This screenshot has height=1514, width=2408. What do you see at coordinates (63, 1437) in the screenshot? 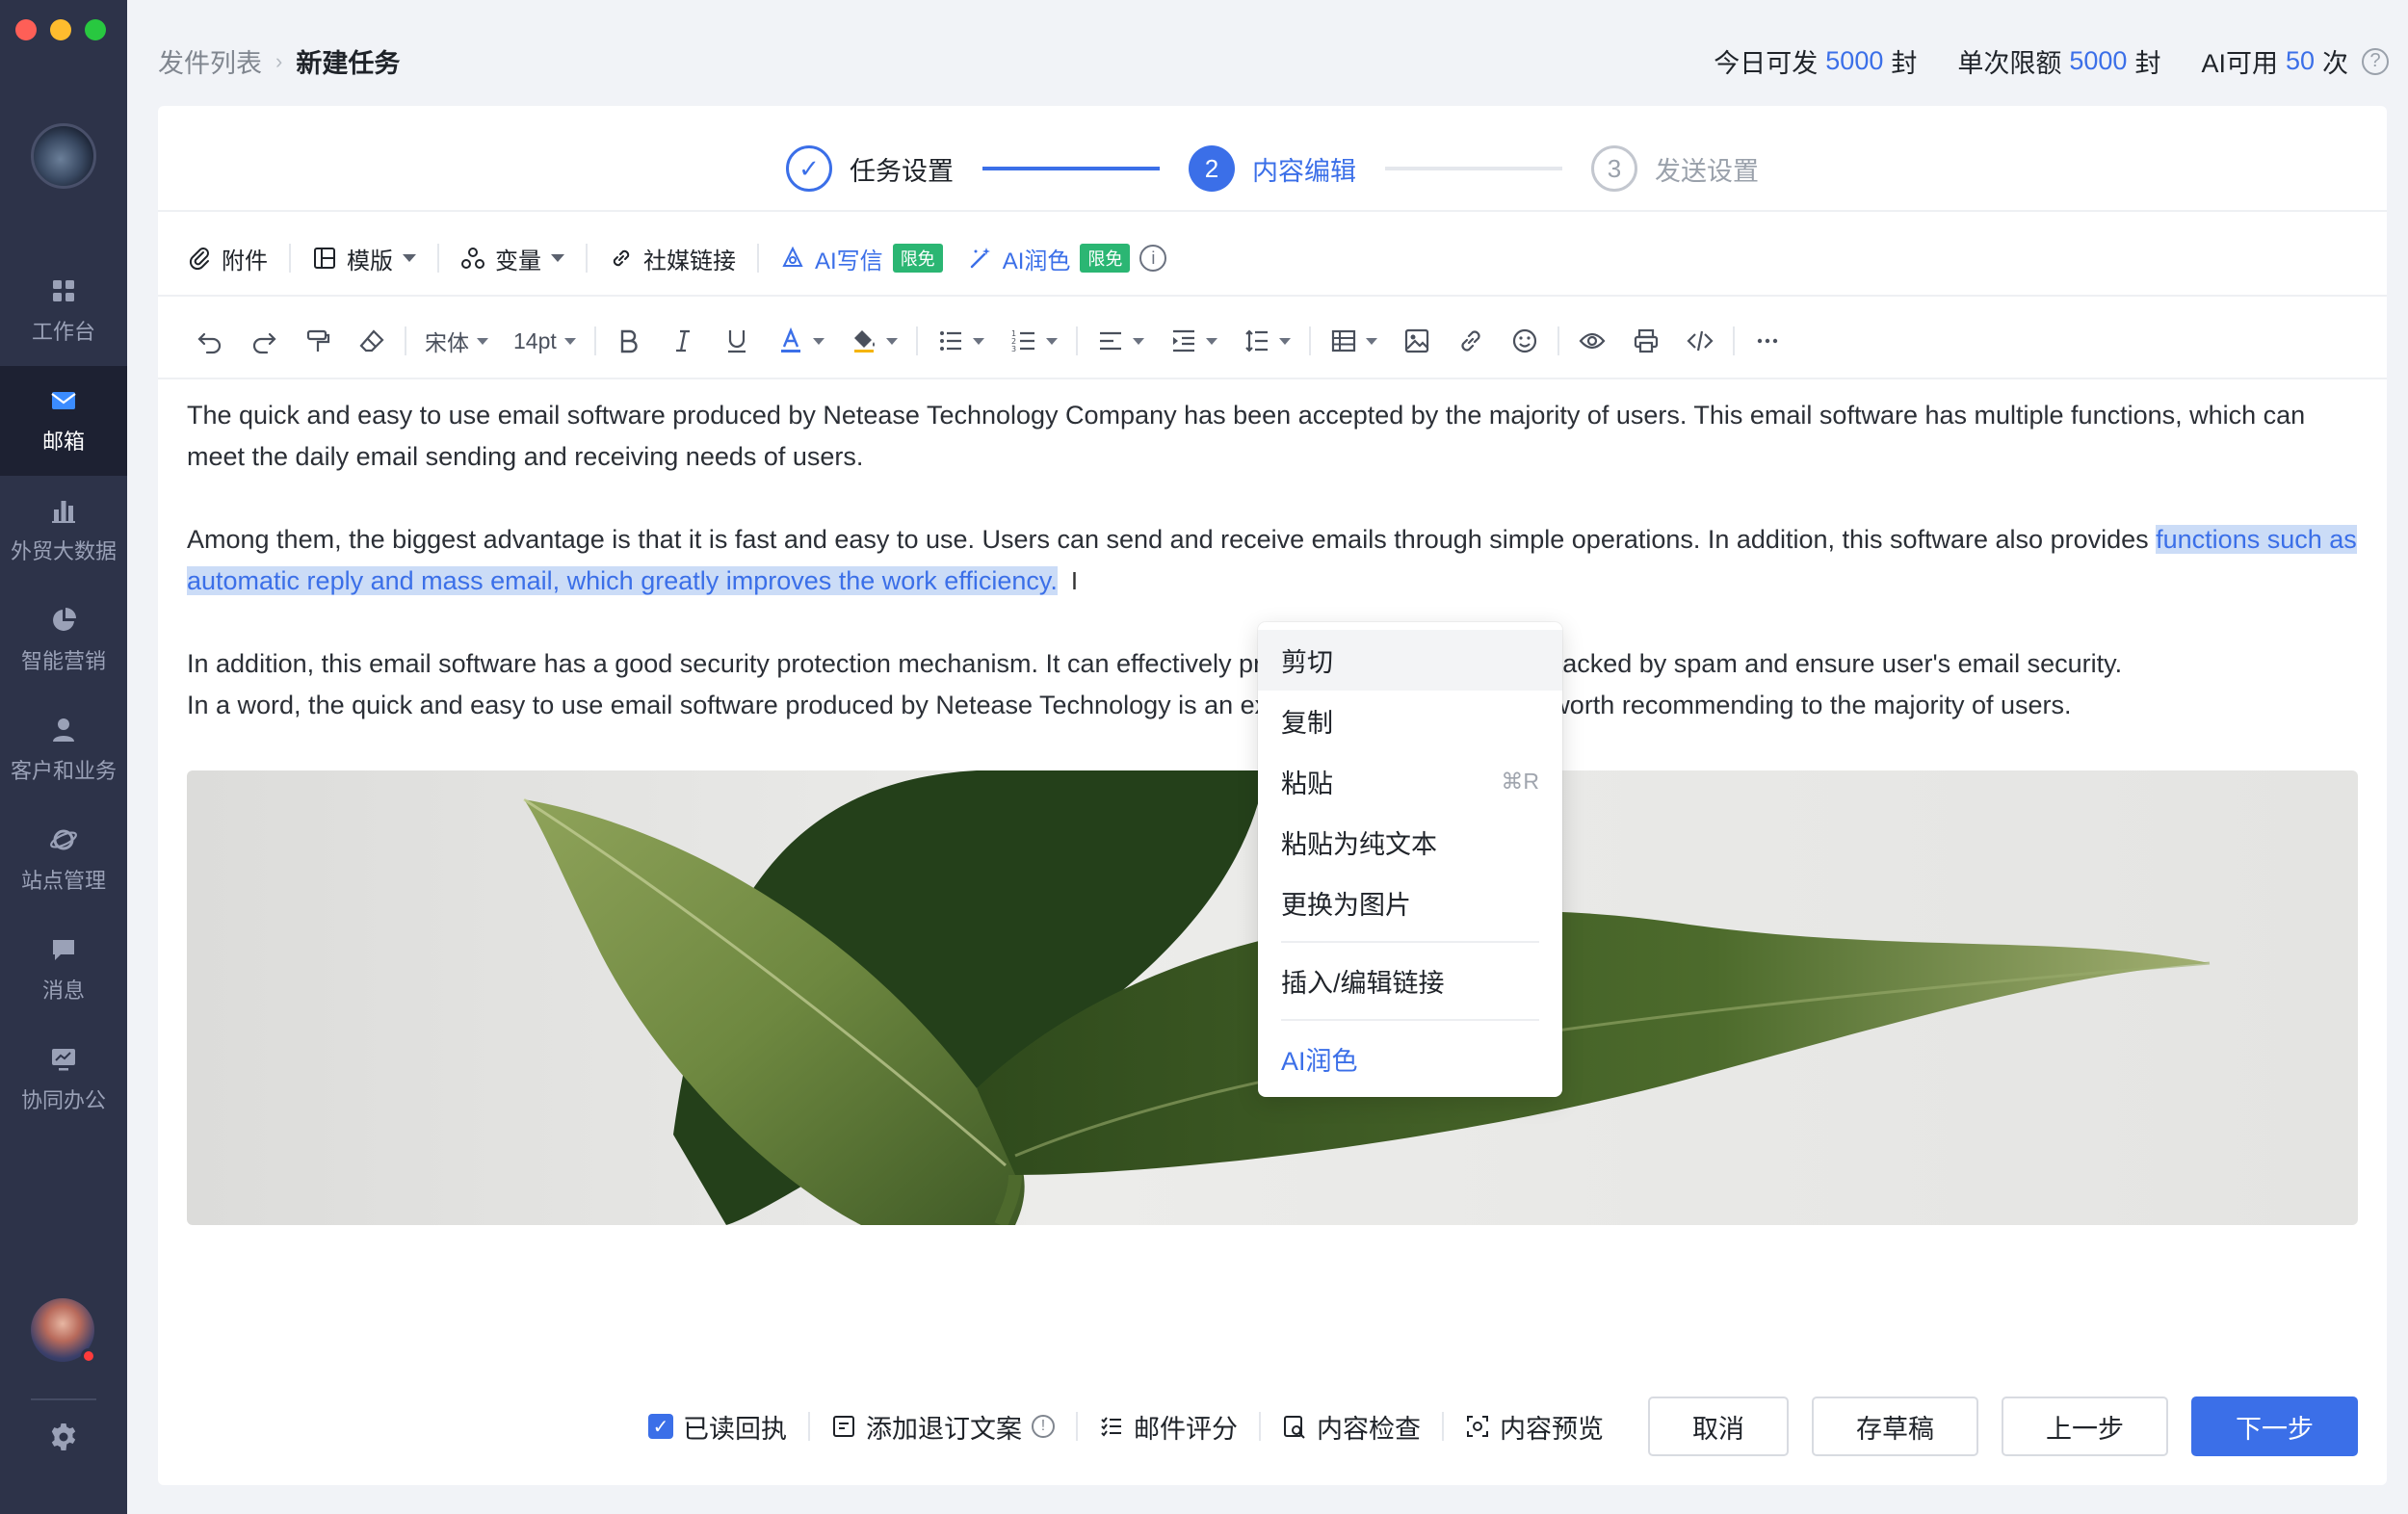
I see `gear-icon` at bounding box center [63, 1437].